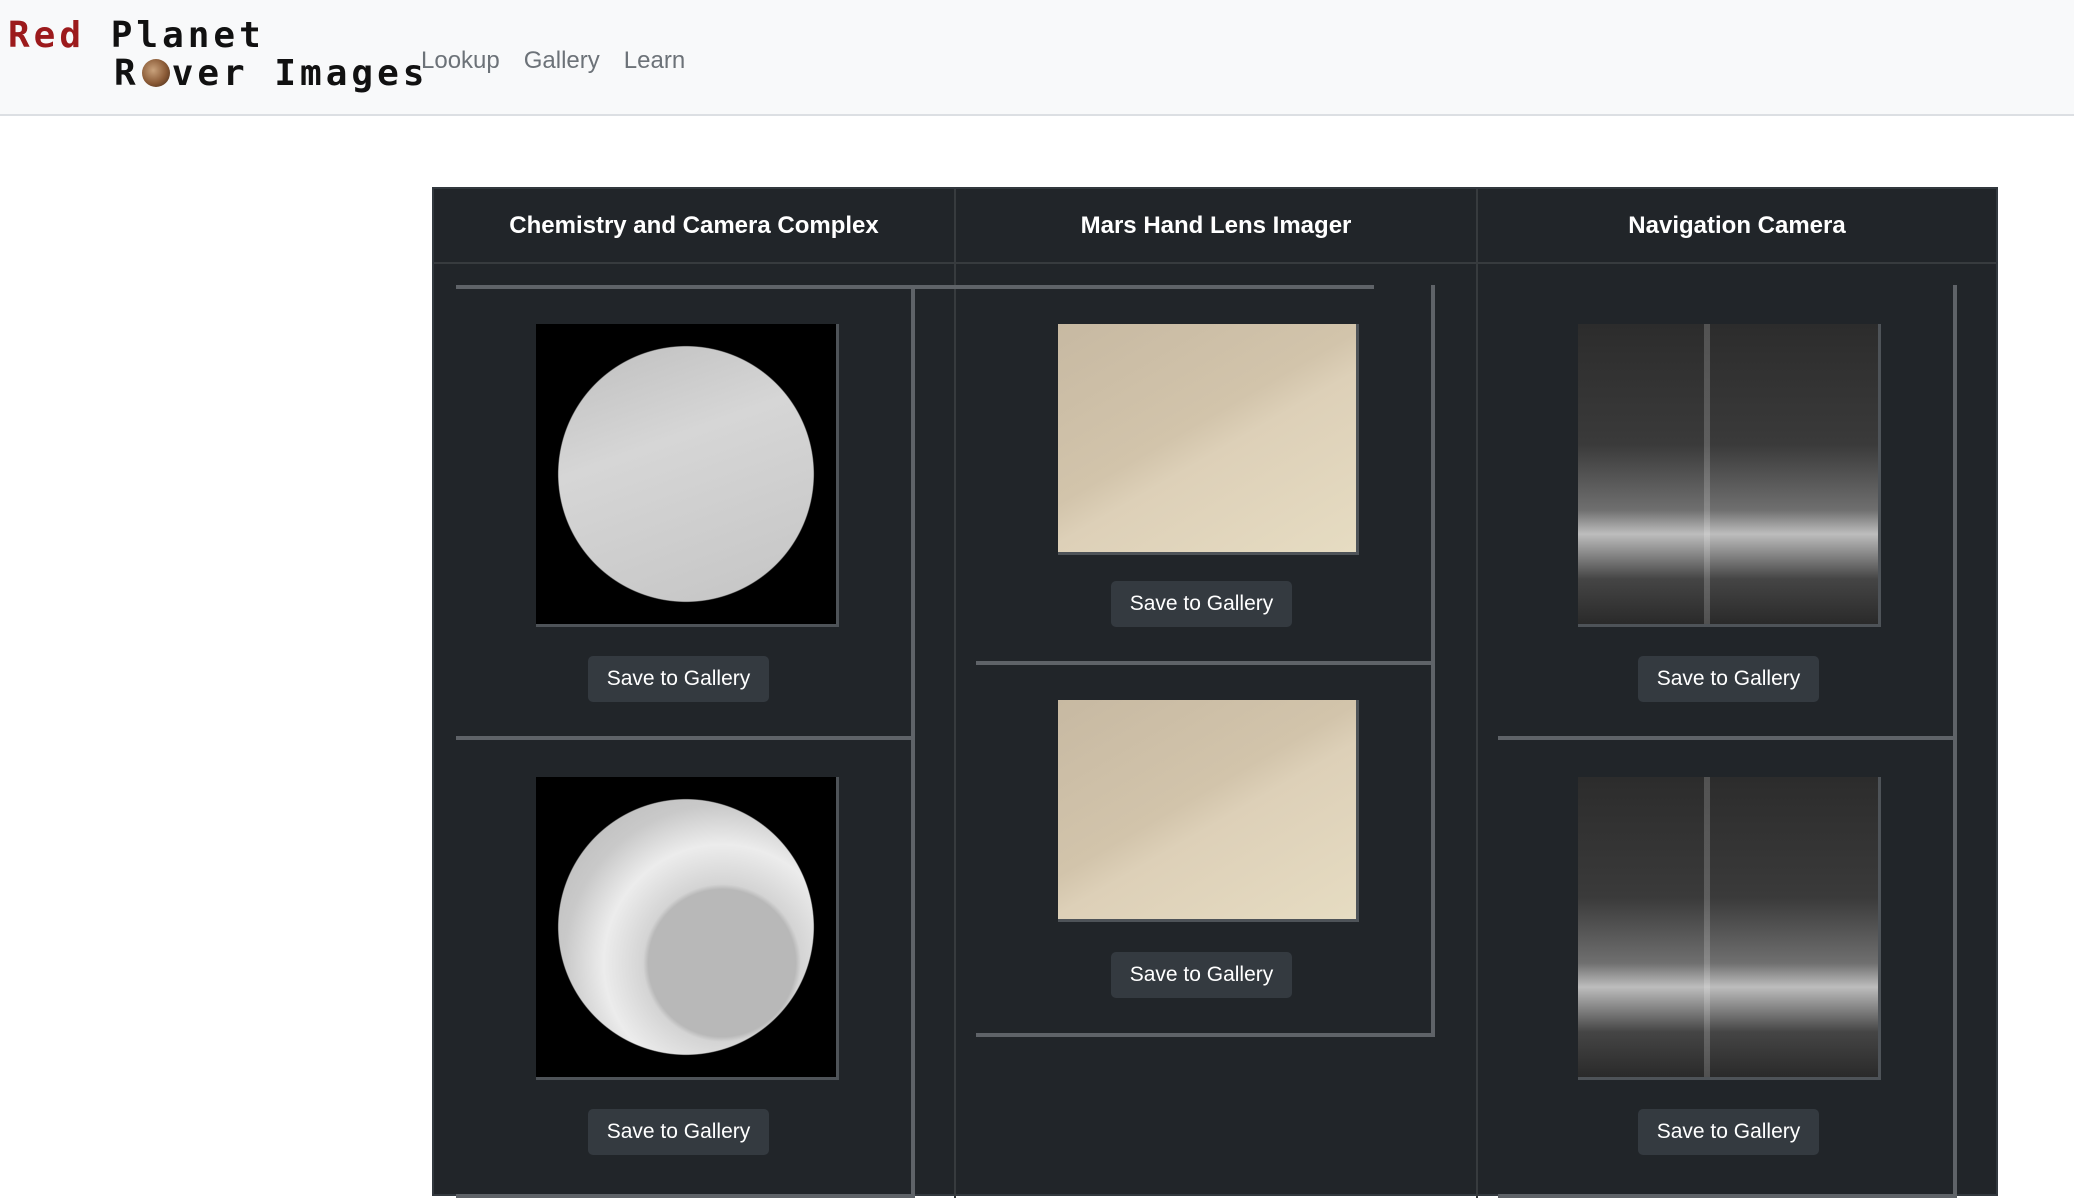 Image resolution: width=2074 pixels, height=1198 pixels. Describe the element at coordinates (694, 226) in the screenshot. I see `column-header-chemcam: Chemistry and Camera Complex` at that location.